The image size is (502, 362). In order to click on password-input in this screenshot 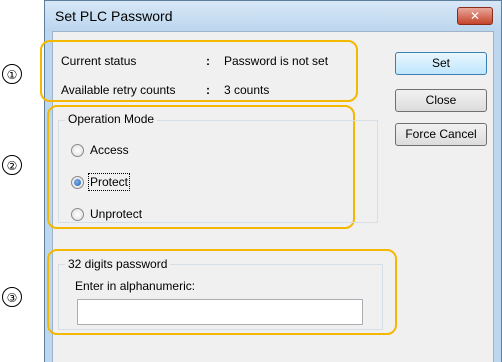, I will do `click(220, 312)`.